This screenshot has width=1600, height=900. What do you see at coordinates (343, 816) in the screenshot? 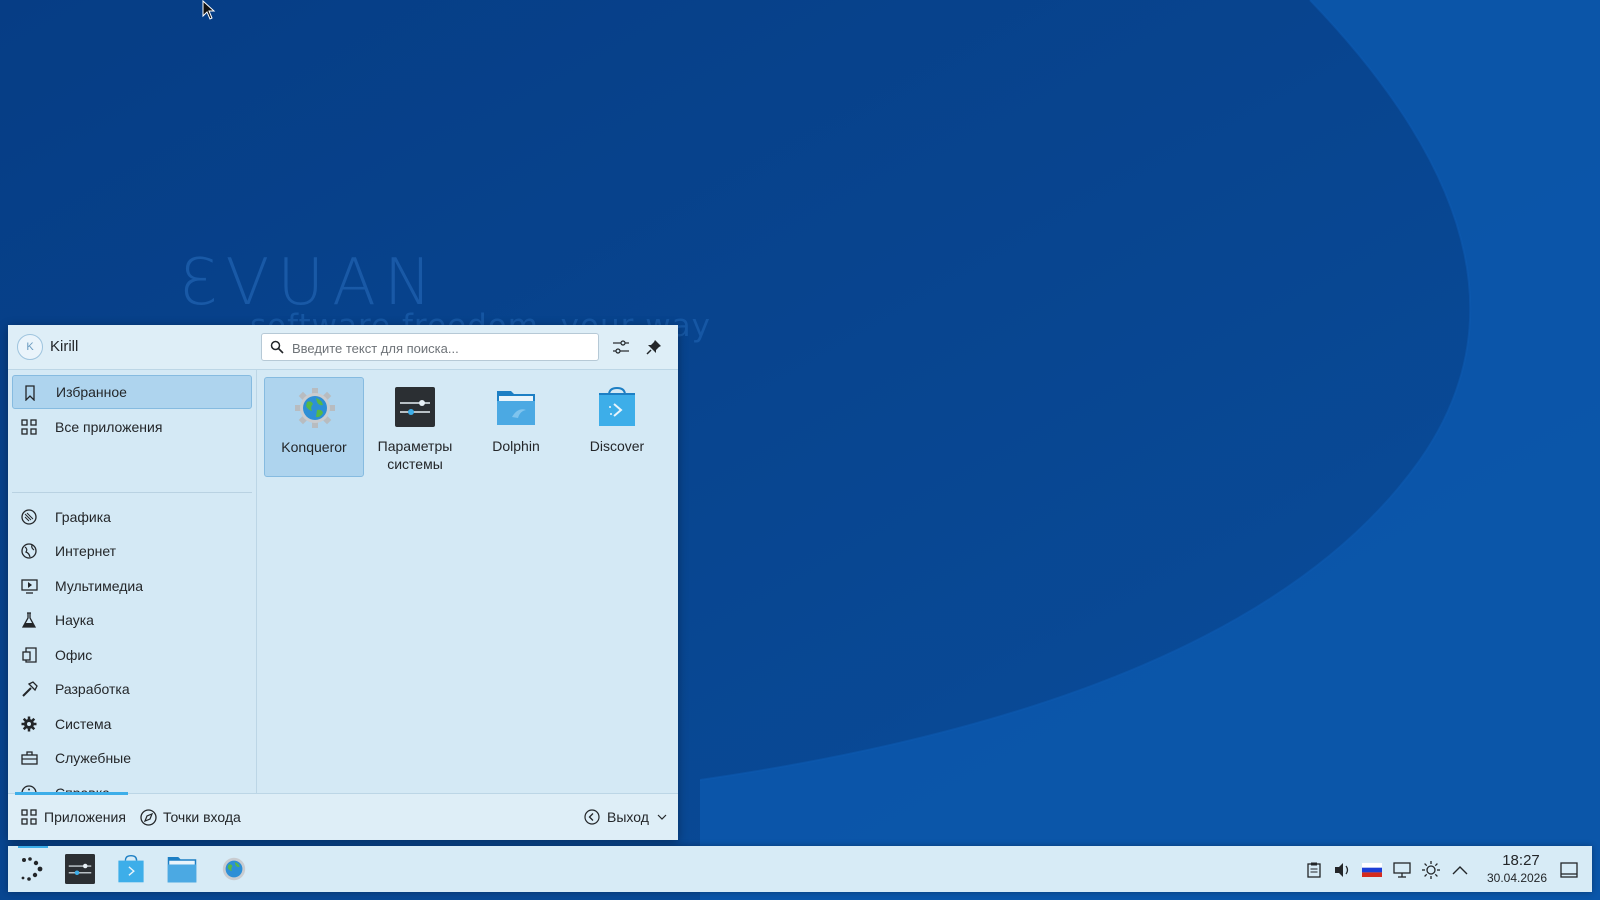
I see `launcher-footer: Приложения Точки входа Выход` at bounding box center [343, 816].